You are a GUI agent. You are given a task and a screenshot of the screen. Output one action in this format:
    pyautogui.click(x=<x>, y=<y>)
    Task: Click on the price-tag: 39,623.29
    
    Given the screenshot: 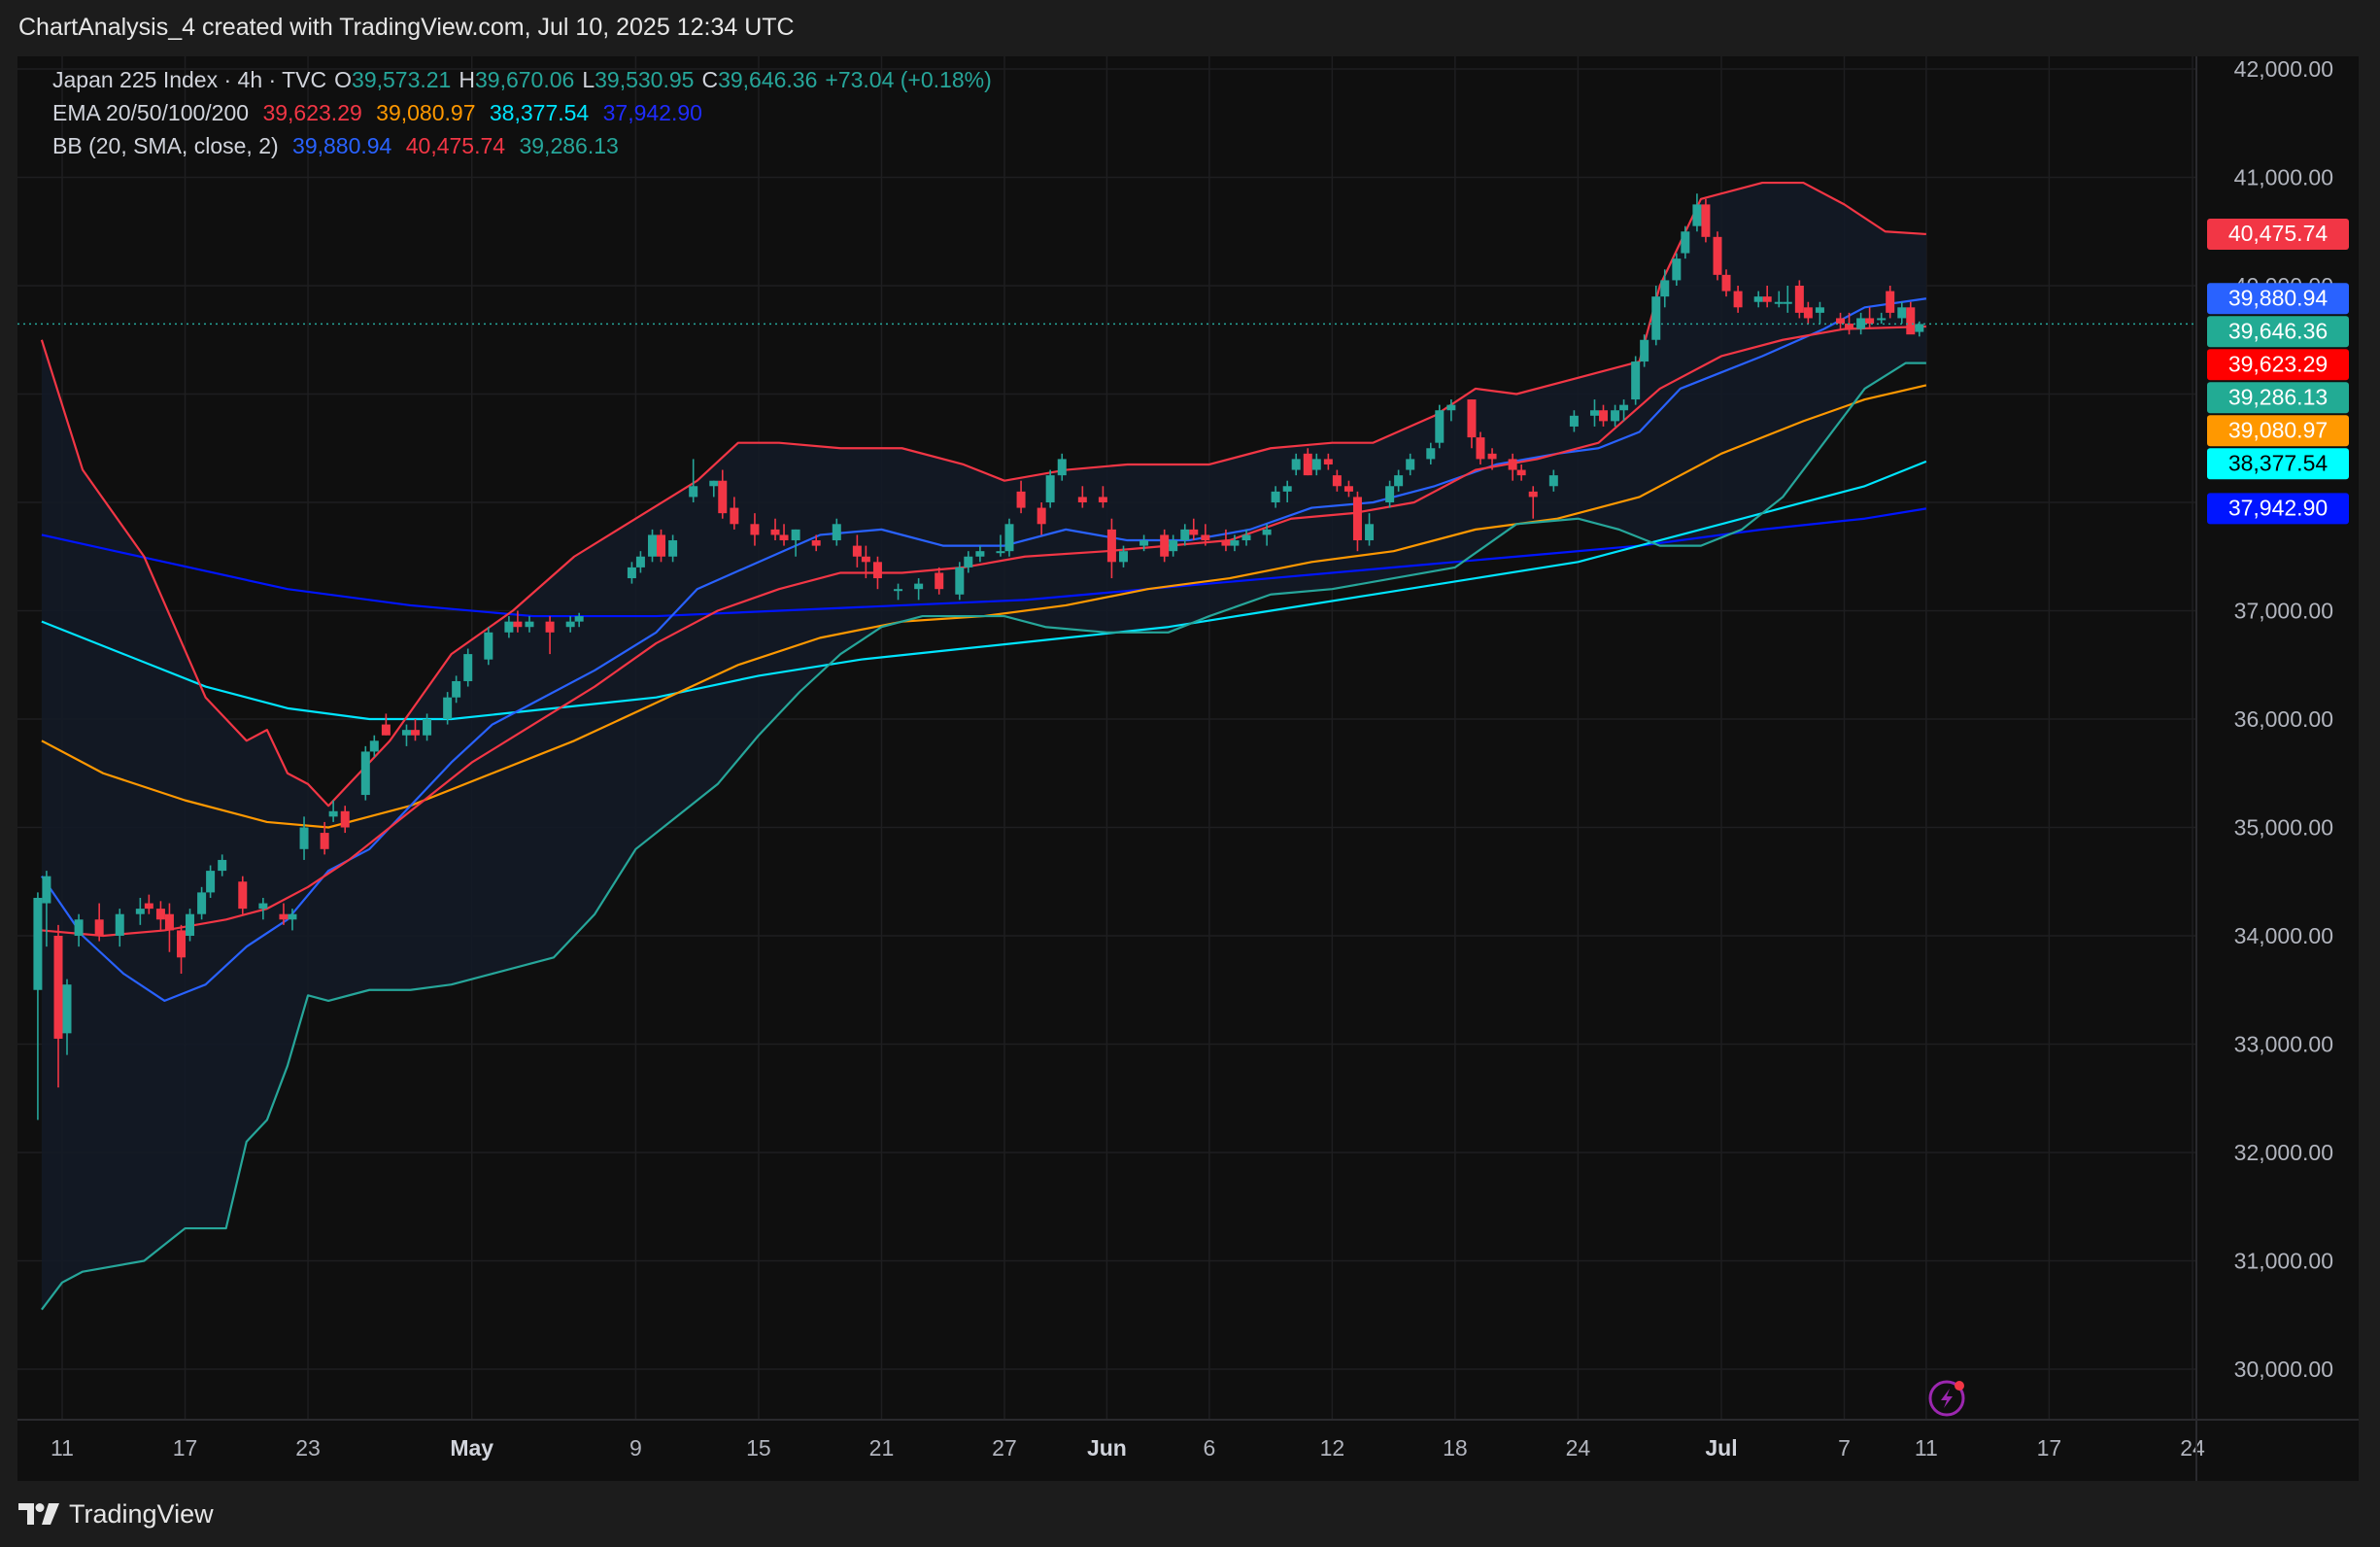 What is the action you would take?
    pyautogui.click(x=2278, y=365)
    